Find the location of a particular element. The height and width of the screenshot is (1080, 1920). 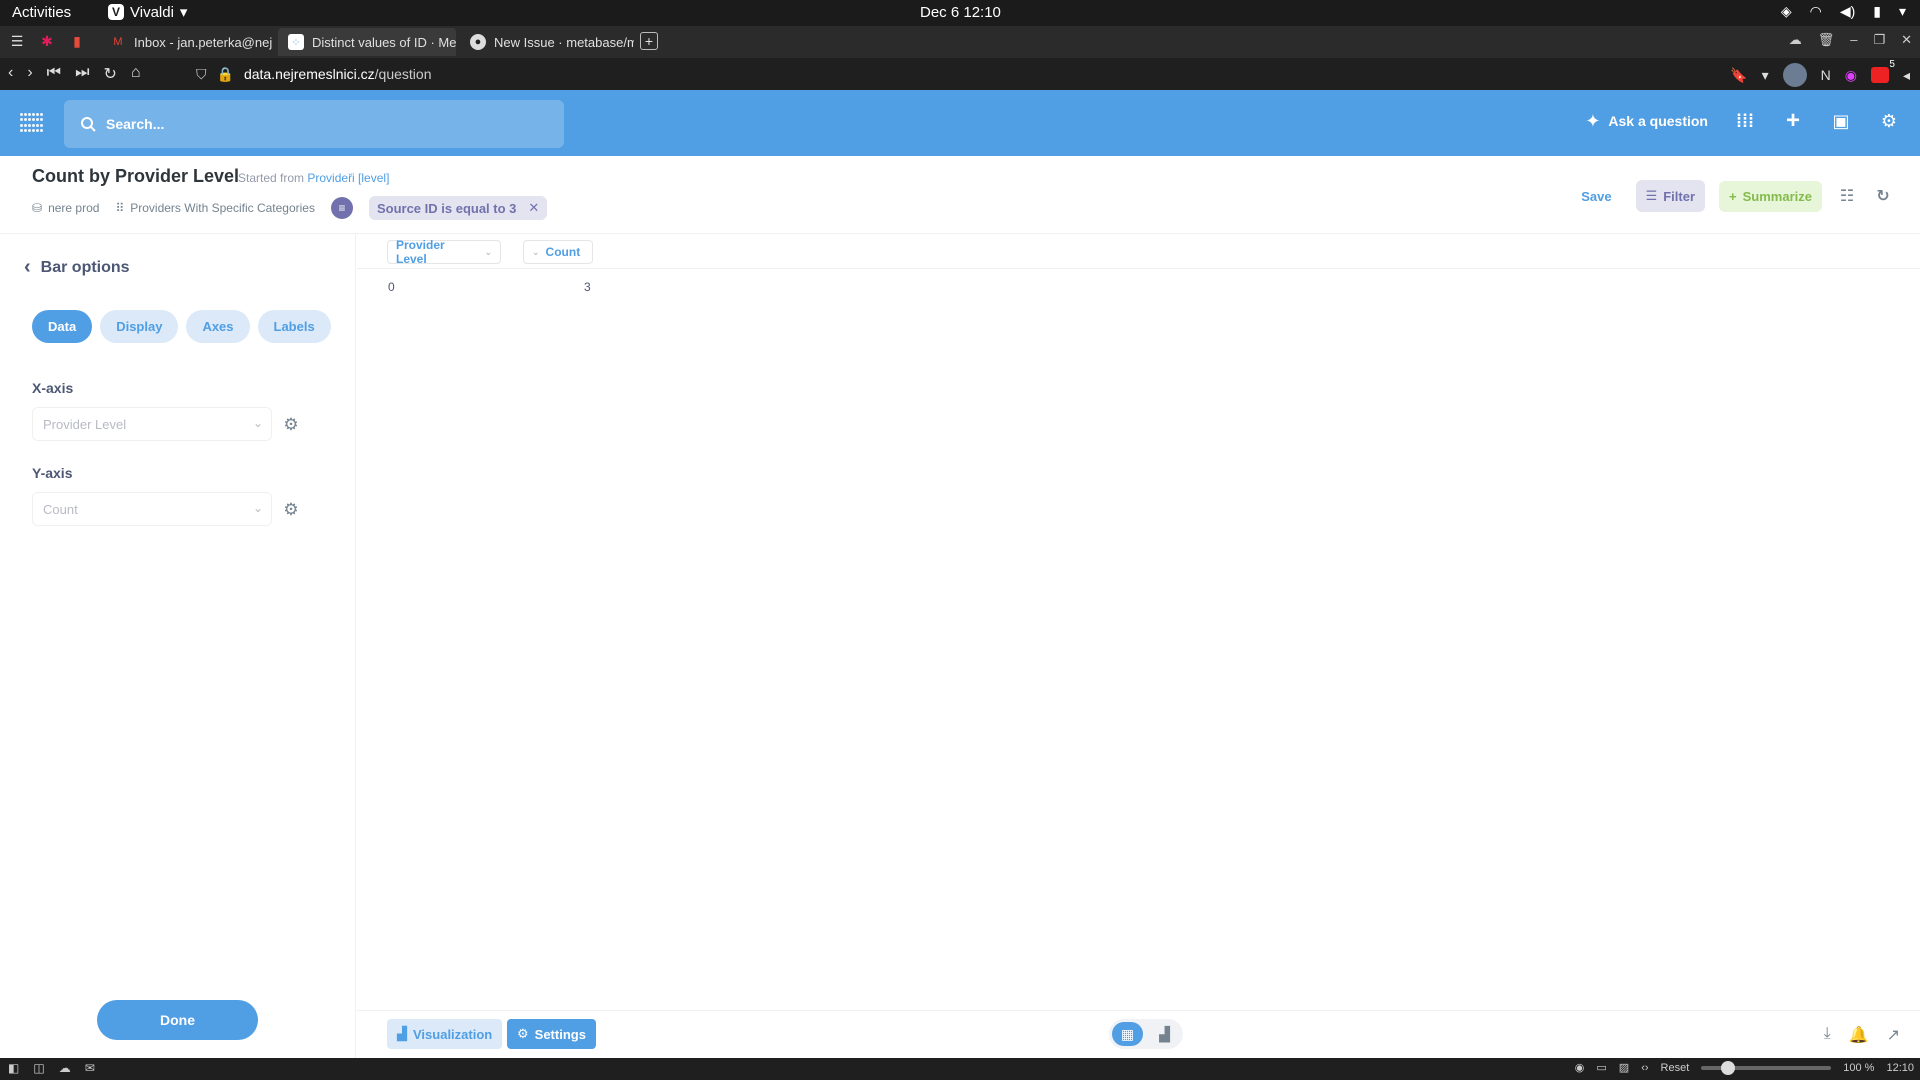

tab-distinct-values: ⁘ Distinct values of ID · Meta is located at coordinates (367, 42).